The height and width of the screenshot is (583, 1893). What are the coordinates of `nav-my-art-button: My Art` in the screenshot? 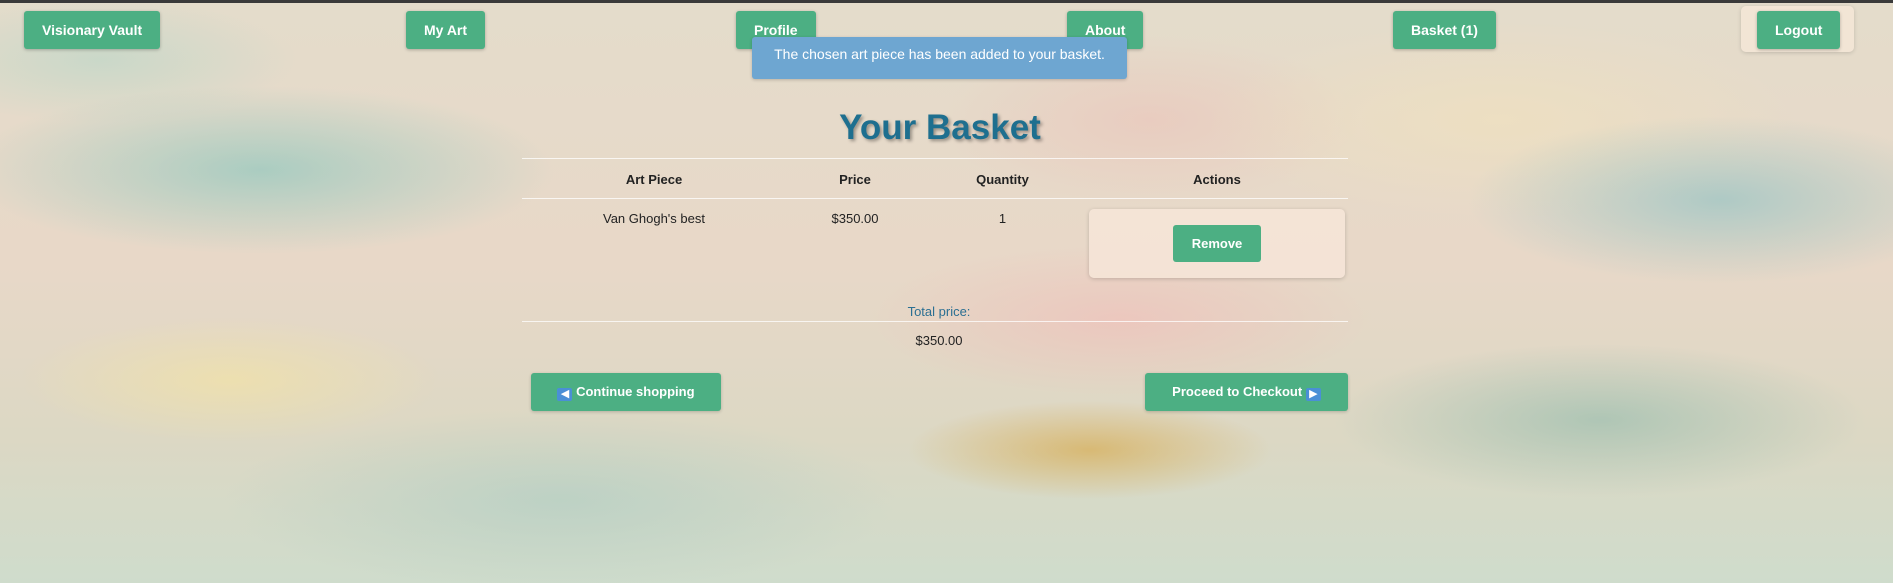 It's located at (446, 30).